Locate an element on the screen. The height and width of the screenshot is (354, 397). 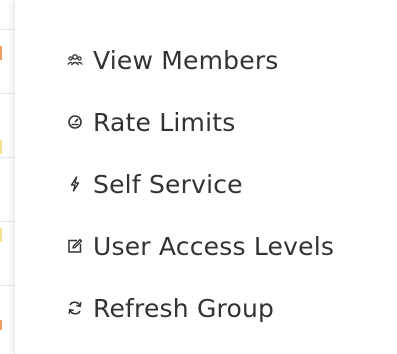
refresh-icon is located at coordinates (75, 308).